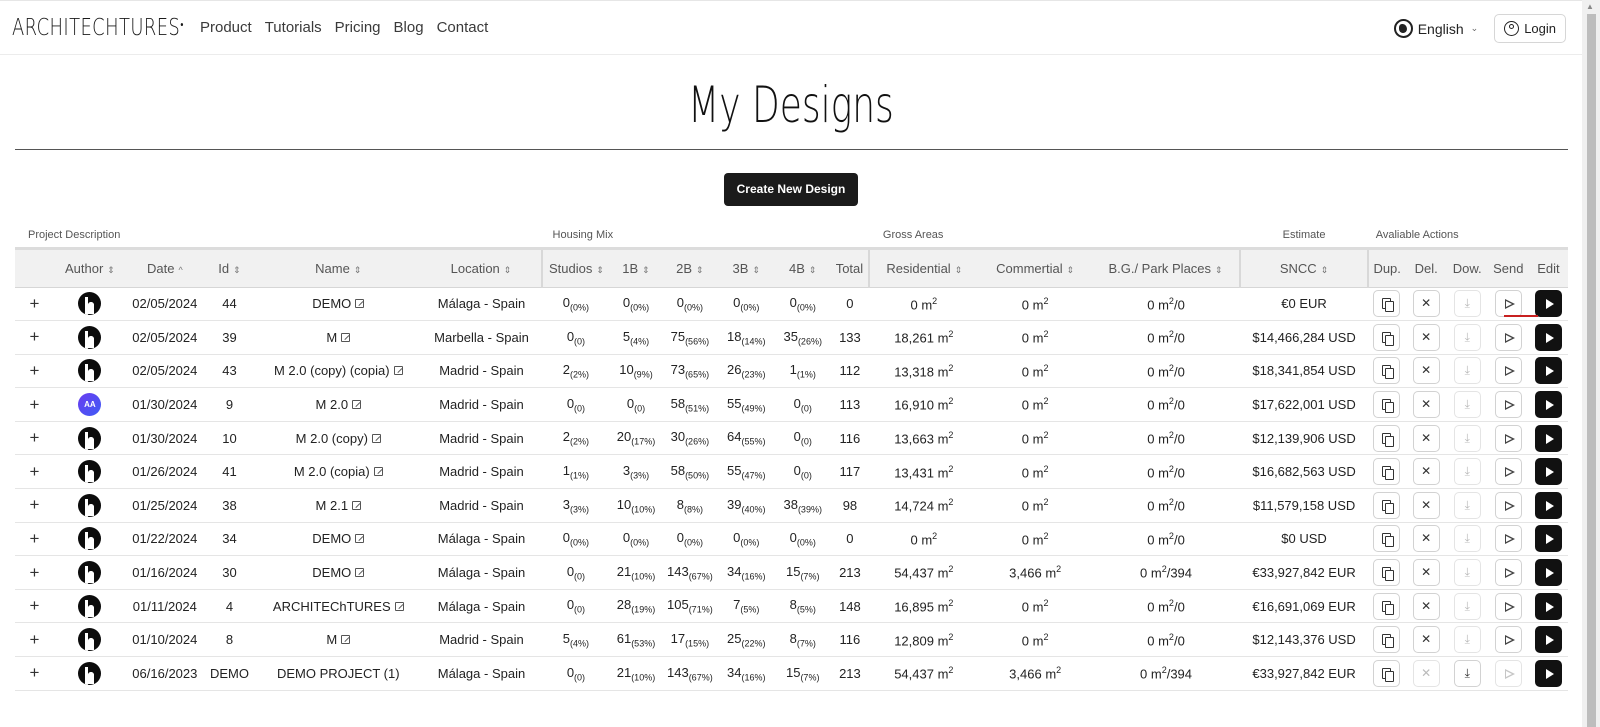 The image size is (1600, 727). Describe the element at coordinates (164, 268) in the screenshot. I see `col-date: Date ^` at that location.